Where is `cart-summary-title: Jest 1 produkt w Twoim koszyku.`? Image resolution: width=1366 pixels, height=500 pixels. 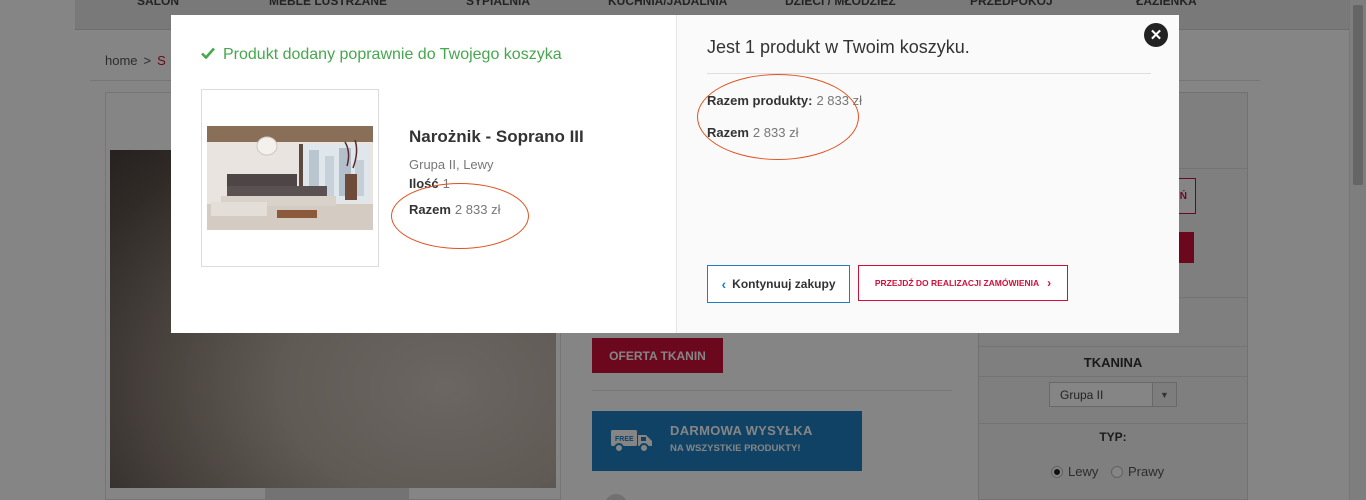 cart-summary-title: Jest 1 produkt w Twoim koszyku. is located at coordinates (838, 47).